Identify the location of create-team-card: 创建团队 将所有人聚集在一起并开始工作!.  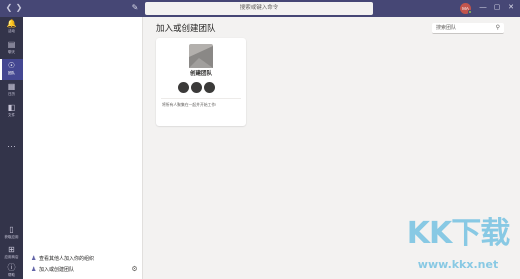
(201, 82).